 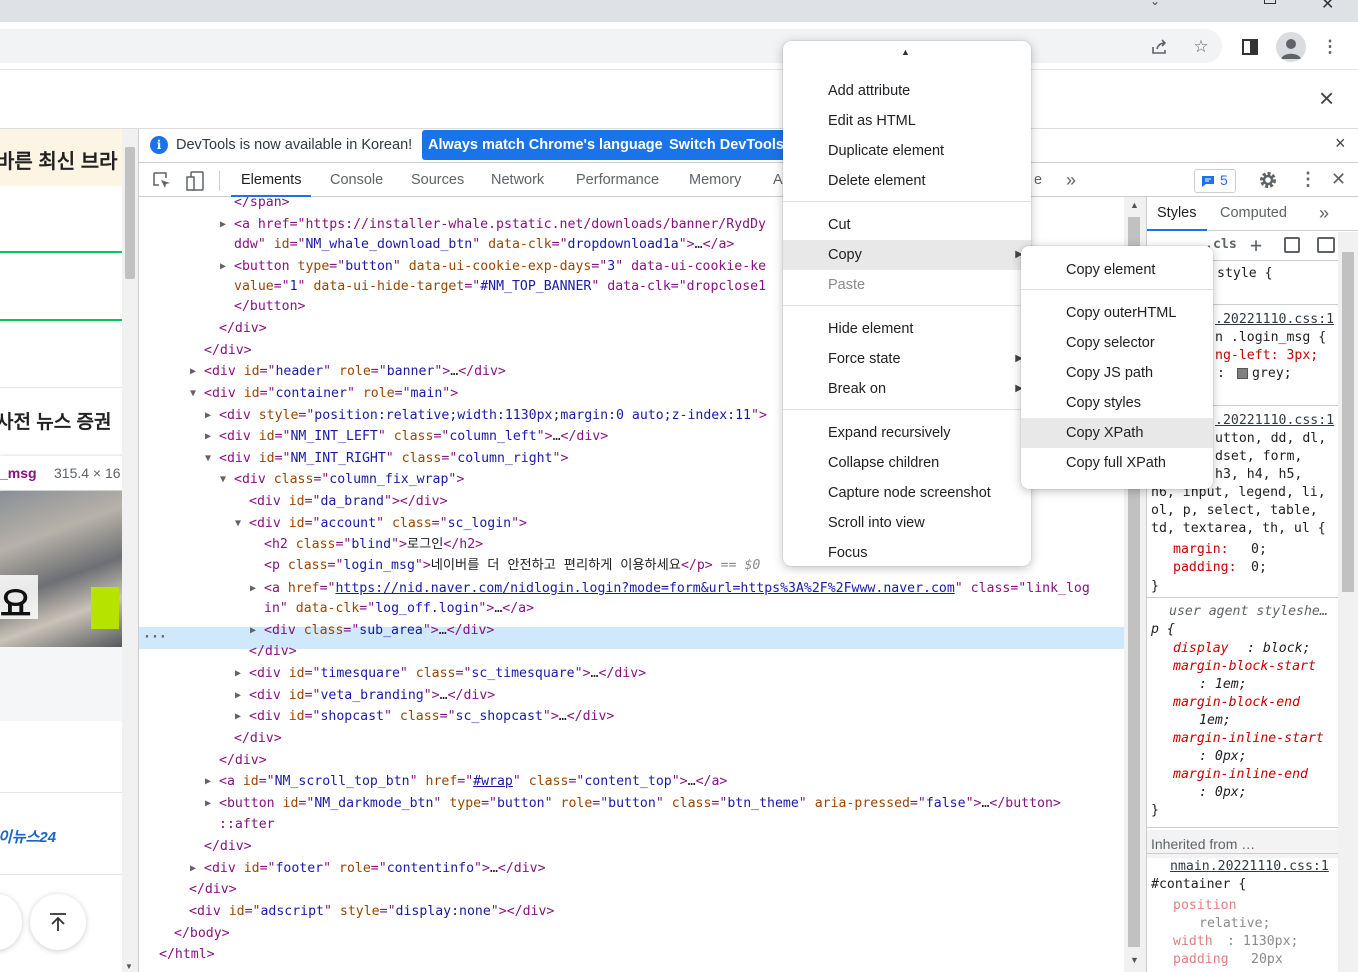 What do you see at coordinates (1193, 942) in the screenshot?
I see `style-line: width` at bounding box center [1193, 942].